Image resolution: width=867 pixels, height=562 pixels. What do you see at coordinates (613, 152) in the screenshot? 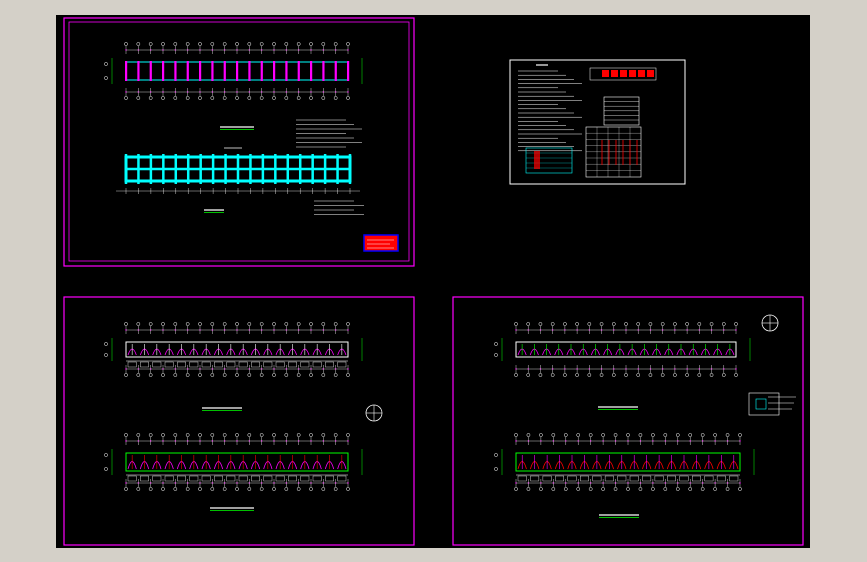
I see `detail-table` at bounding box center [613, 152].